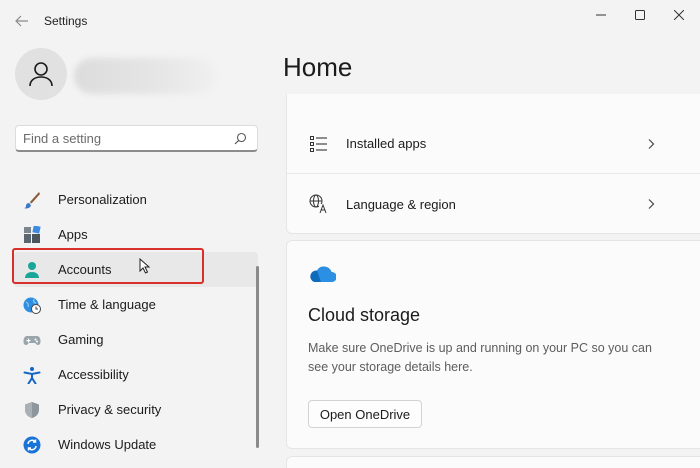 This screenshot has width=700, height=468. I want to click on user-icon, so click(41, 74).